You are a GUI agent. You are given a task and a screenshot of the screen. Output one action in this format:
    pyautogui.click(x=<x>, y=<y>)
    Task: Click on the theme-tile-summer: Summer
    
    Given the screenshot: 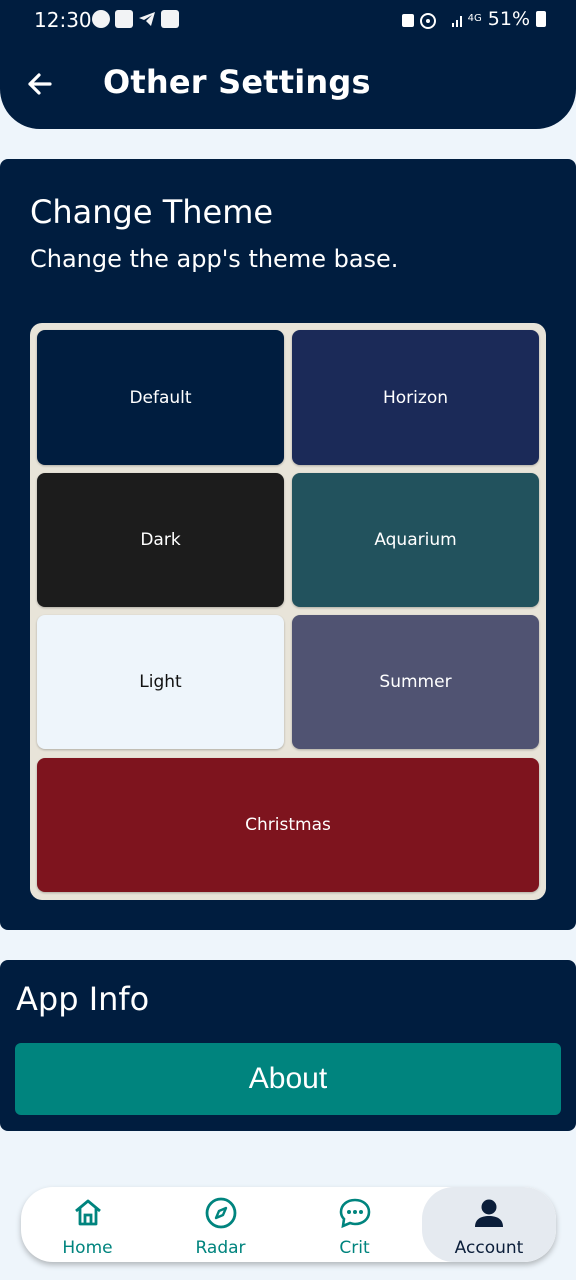 What is the action you would take?
    pyautogui.click(x=415, y=682)
    